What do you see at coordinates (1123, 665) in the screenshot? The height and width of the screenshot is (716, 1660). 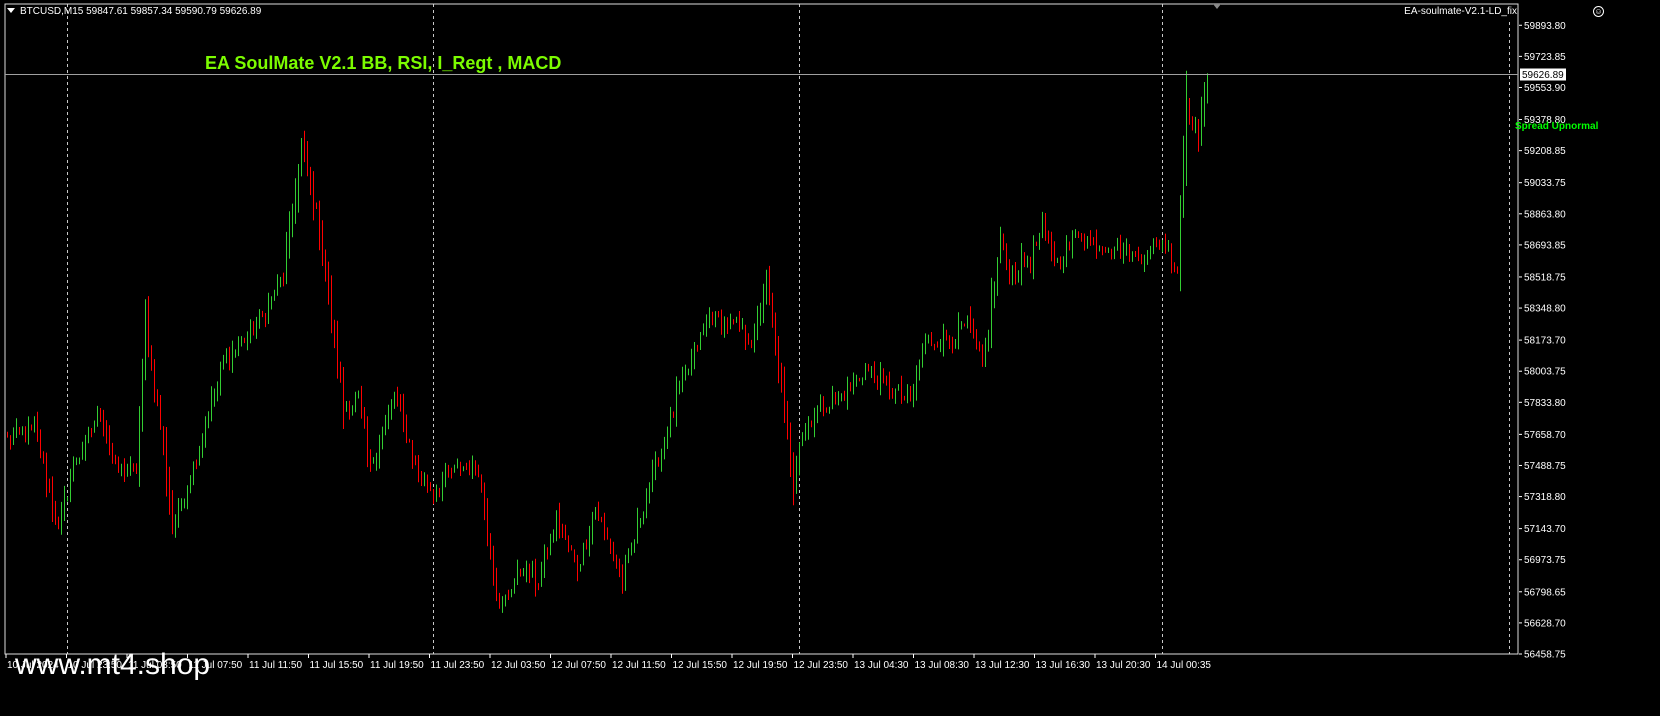 I see `x-tick-label: 13 Jul 20:30` at bounding box center [1123, 665].